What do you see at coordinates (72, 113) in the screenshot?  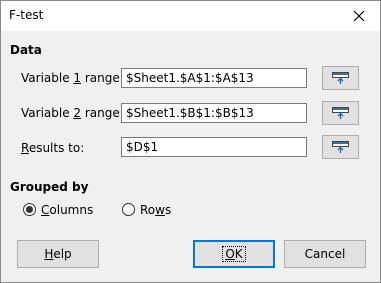 I see `variable-2-range-label: Variable 2 range:` at bounding box center [72, 113].